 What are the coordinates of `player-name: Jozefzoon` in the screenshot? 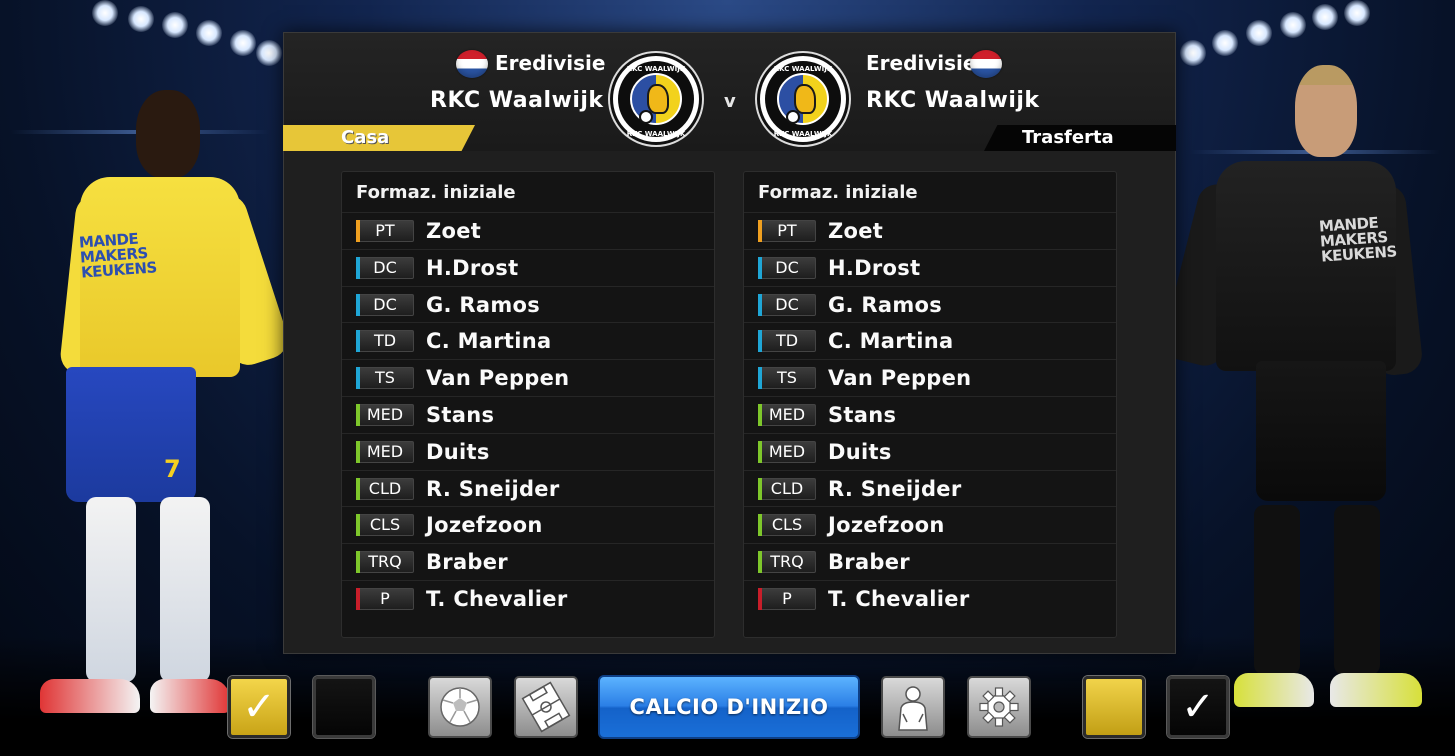 It's located at (886, 525).